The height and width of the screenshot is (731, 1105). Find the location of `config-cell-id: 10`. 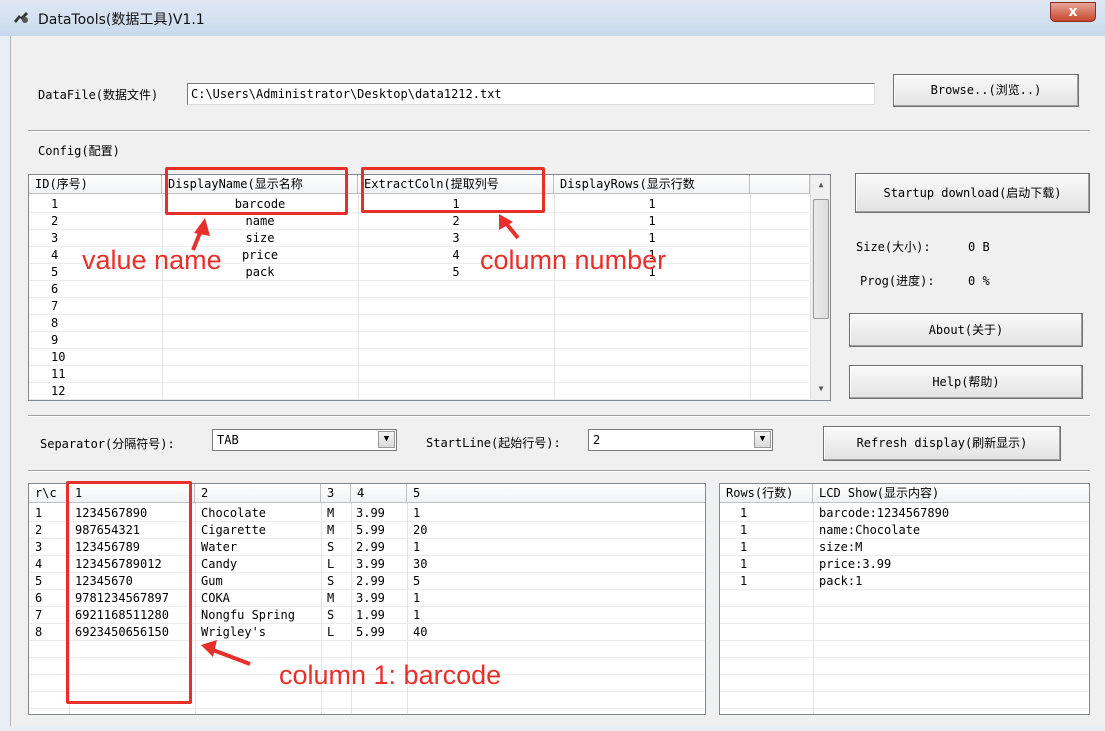

config-cell-id: 10 is located at coordinates (58, 357).